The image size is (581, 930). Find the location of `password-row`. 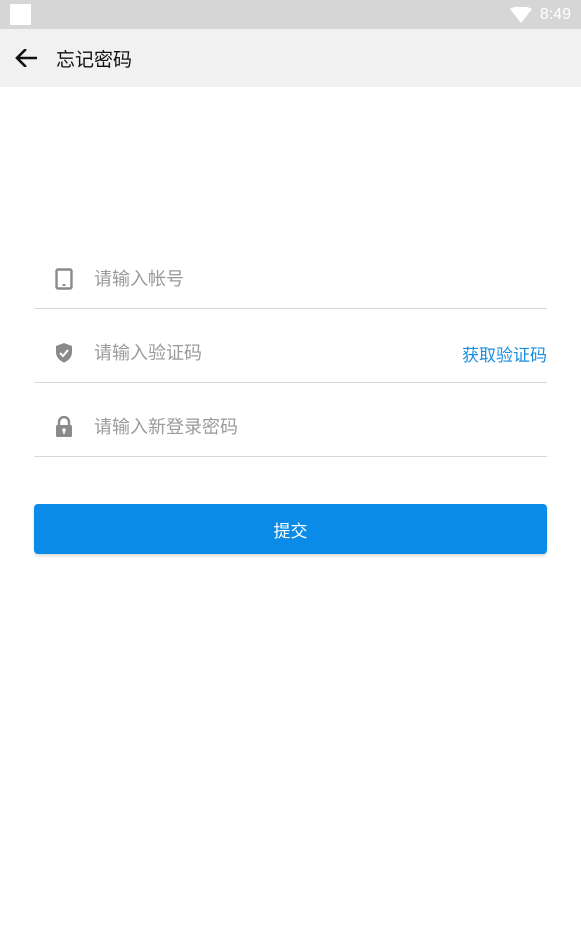

password-row is located at coordinates (290, 427).